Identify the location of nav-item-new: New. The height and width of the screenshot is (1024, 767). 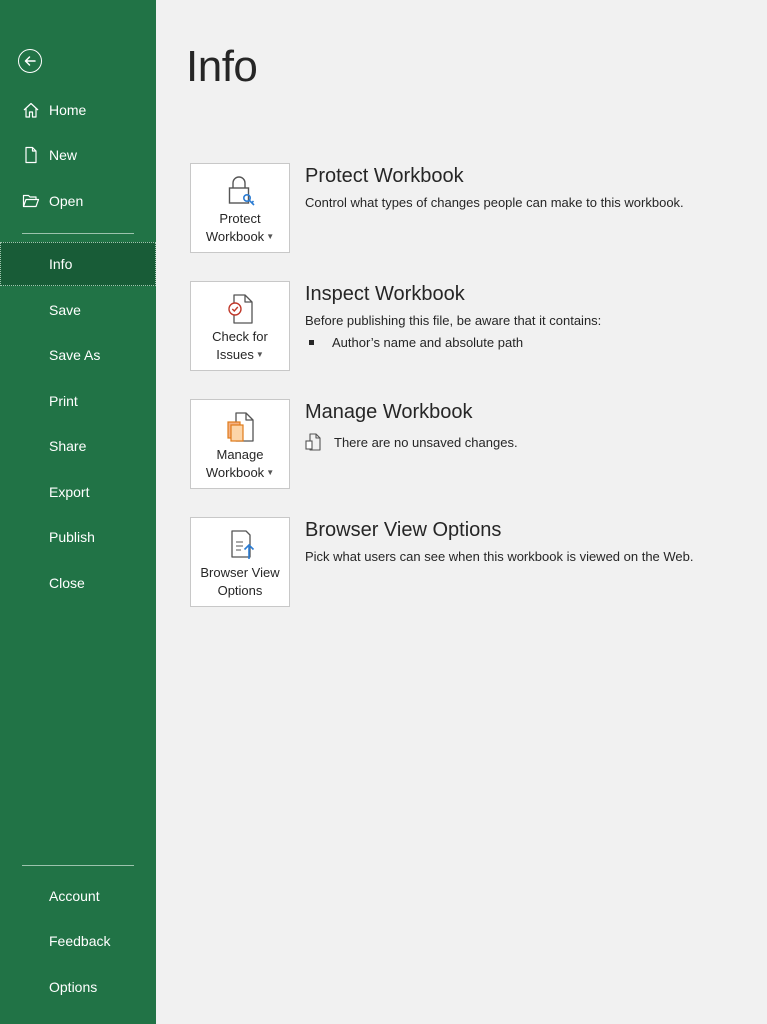
(78, 155).